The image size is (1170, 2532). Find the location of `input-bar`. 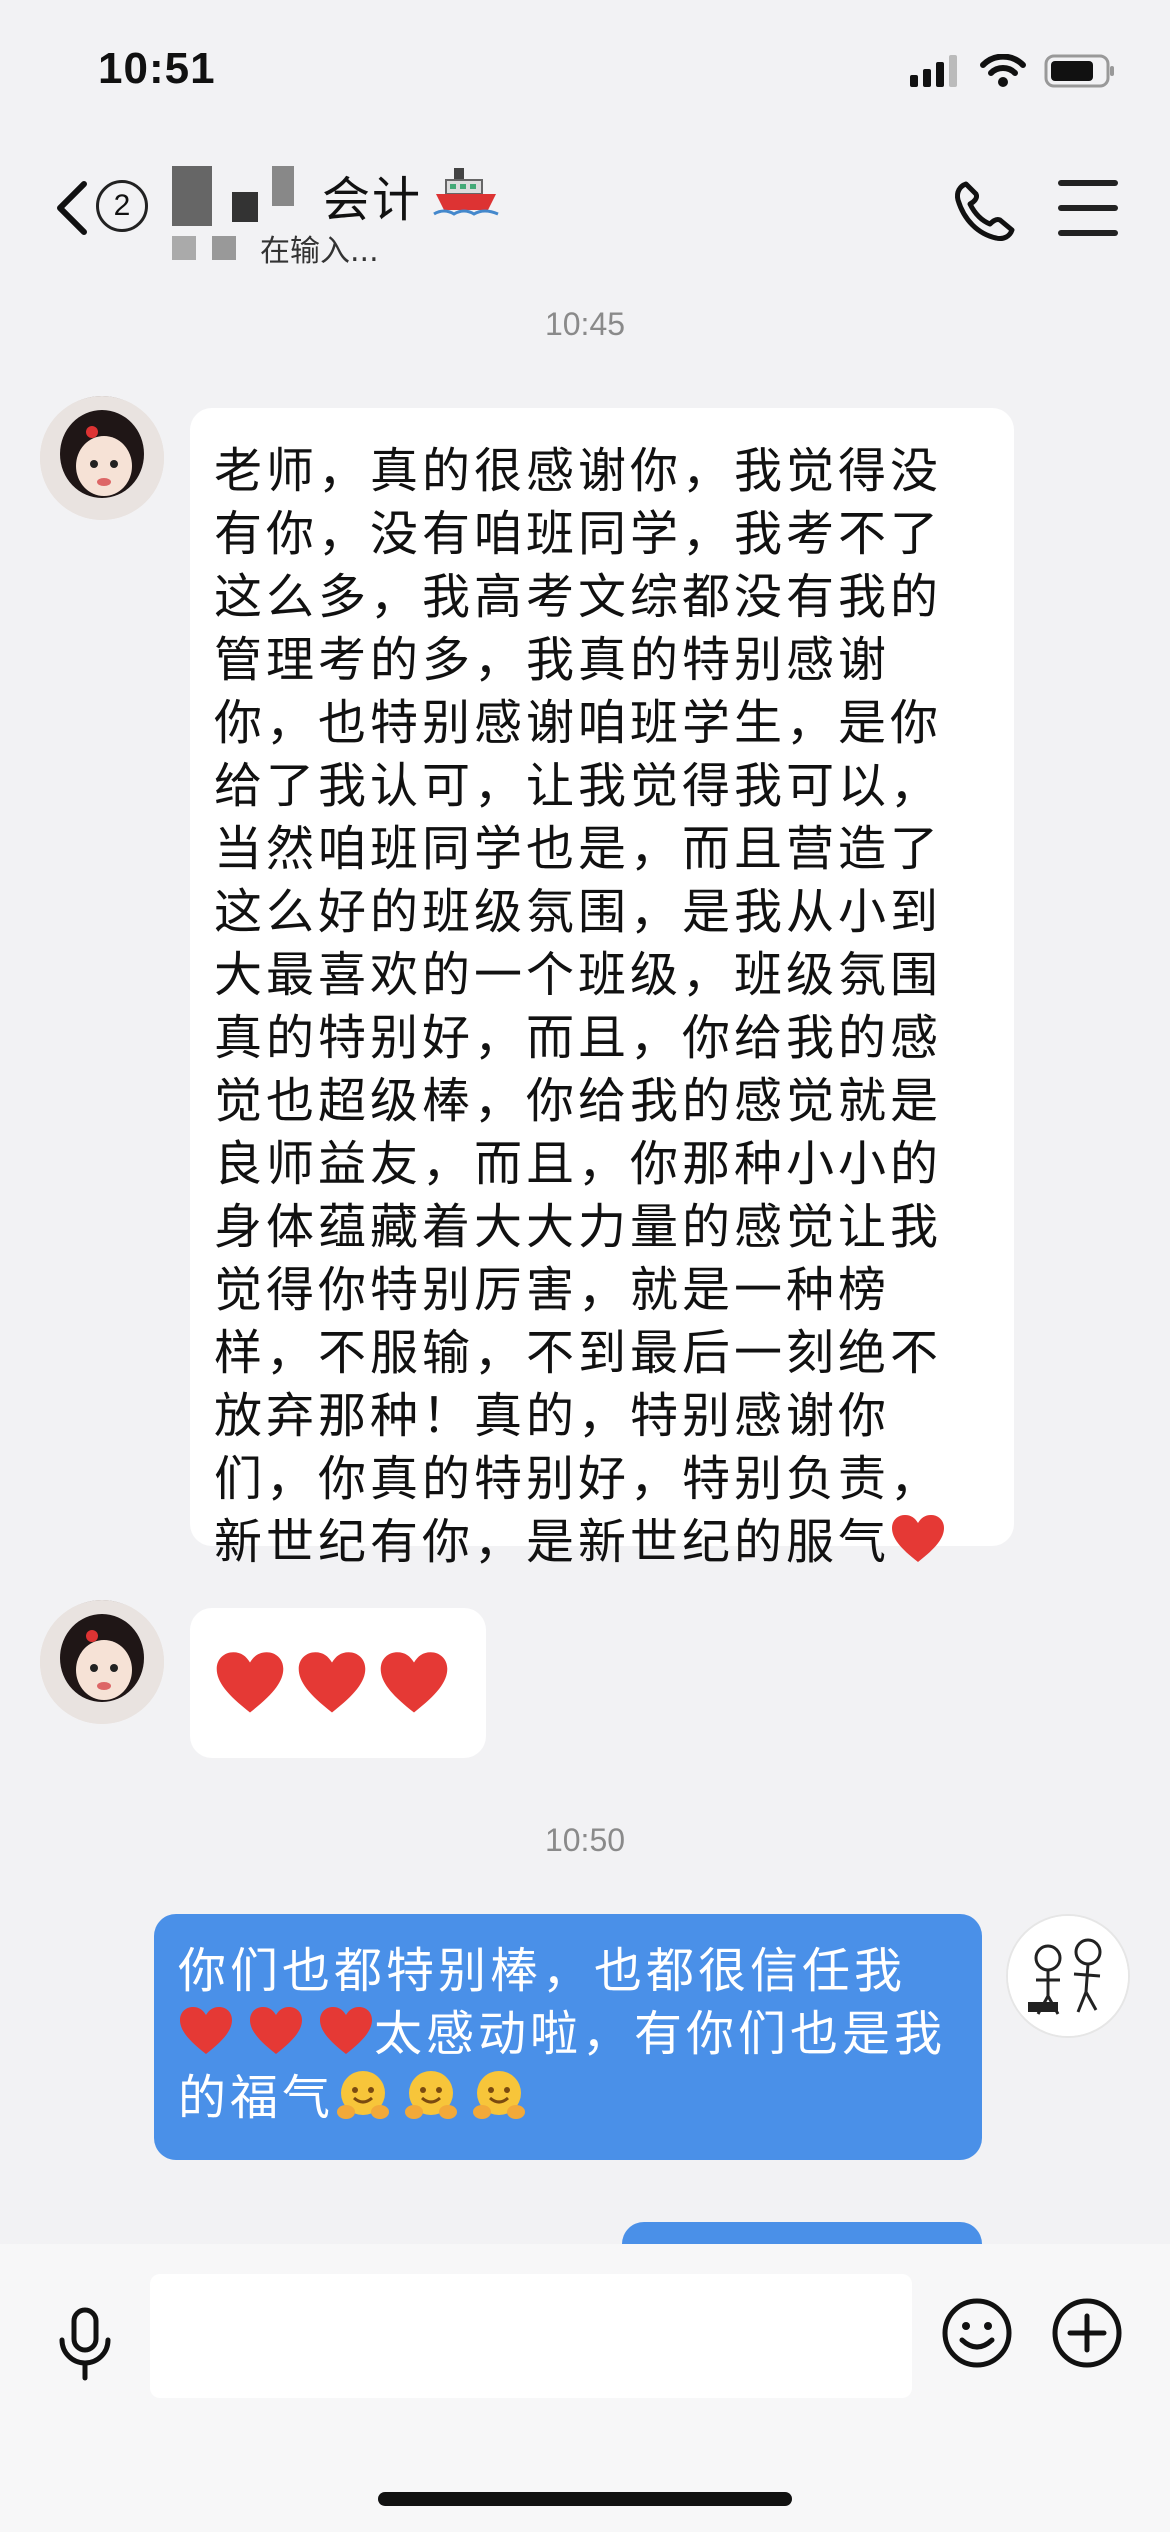

input-bar is located at coordinates (585, 2388).